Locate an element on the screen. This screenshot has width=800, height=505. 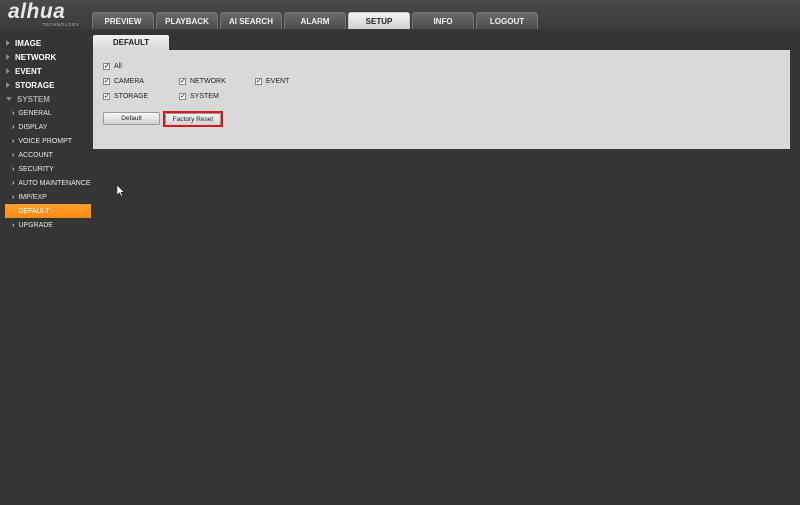
mouse-cursor-icon is located at coordinates (121, 191).